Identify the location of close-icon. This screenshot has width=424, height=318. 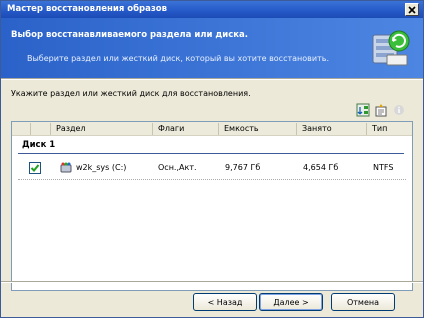
(412, 9).